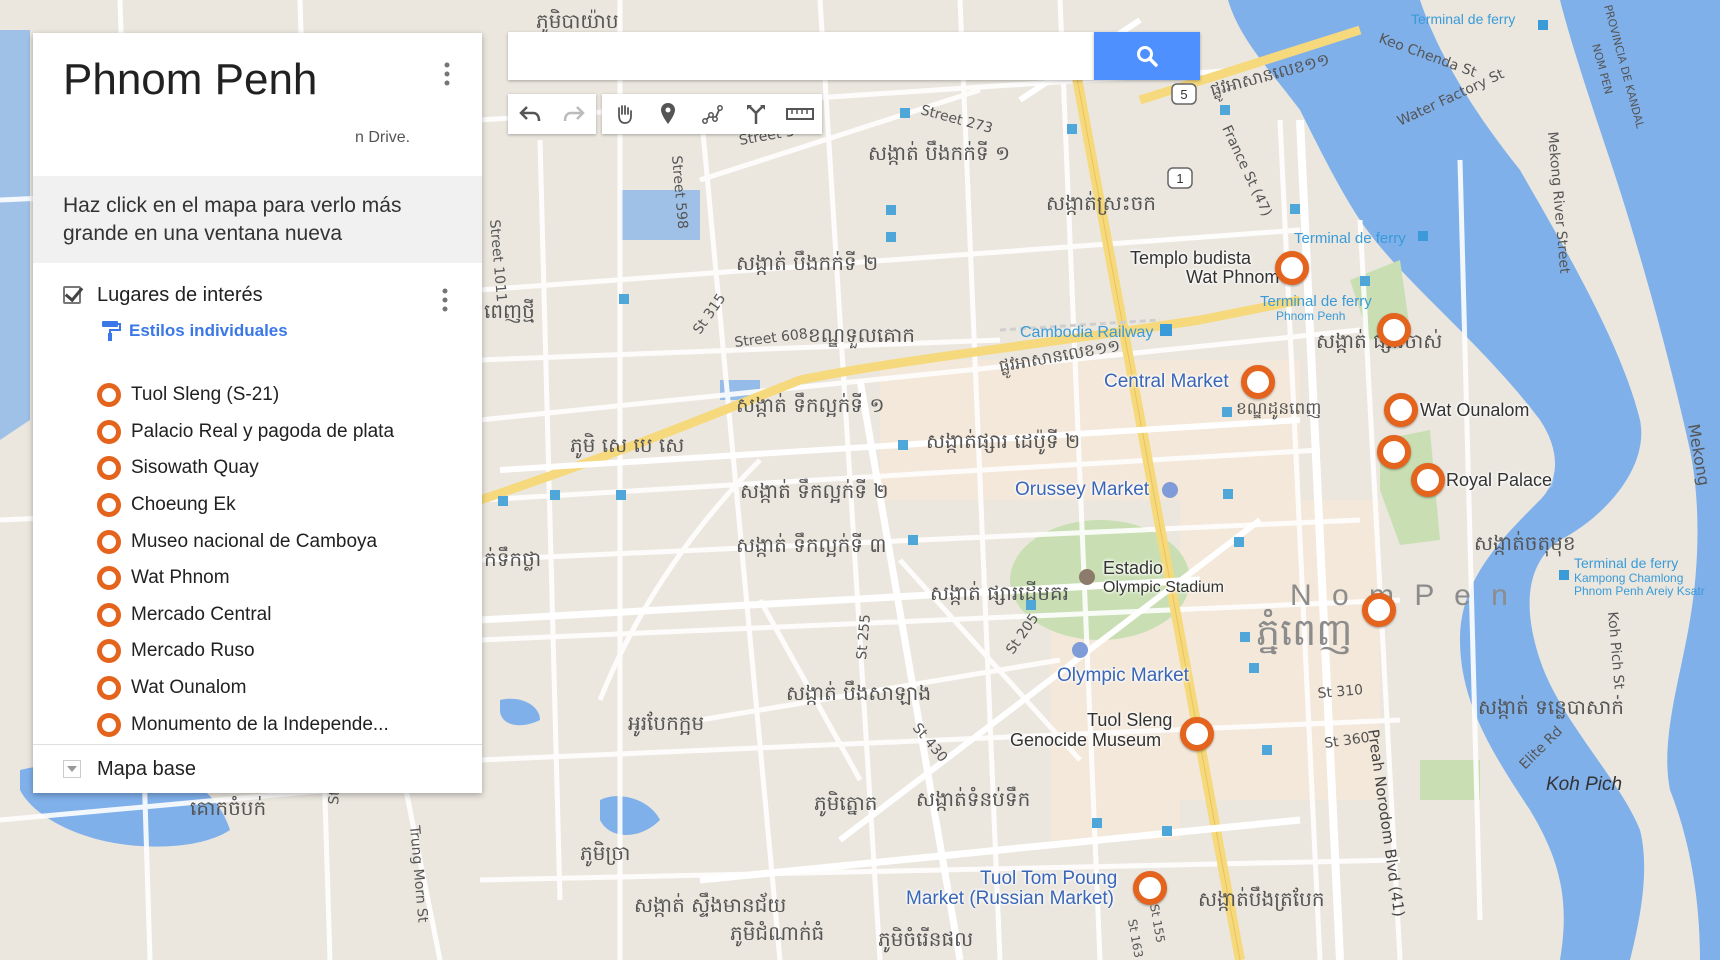 The height and width of the screenshot is (960, 1720). I want to click on khmer-label-7: សង្កាត់ ទឹកល្អក់ទី ១, so click(810, 404).